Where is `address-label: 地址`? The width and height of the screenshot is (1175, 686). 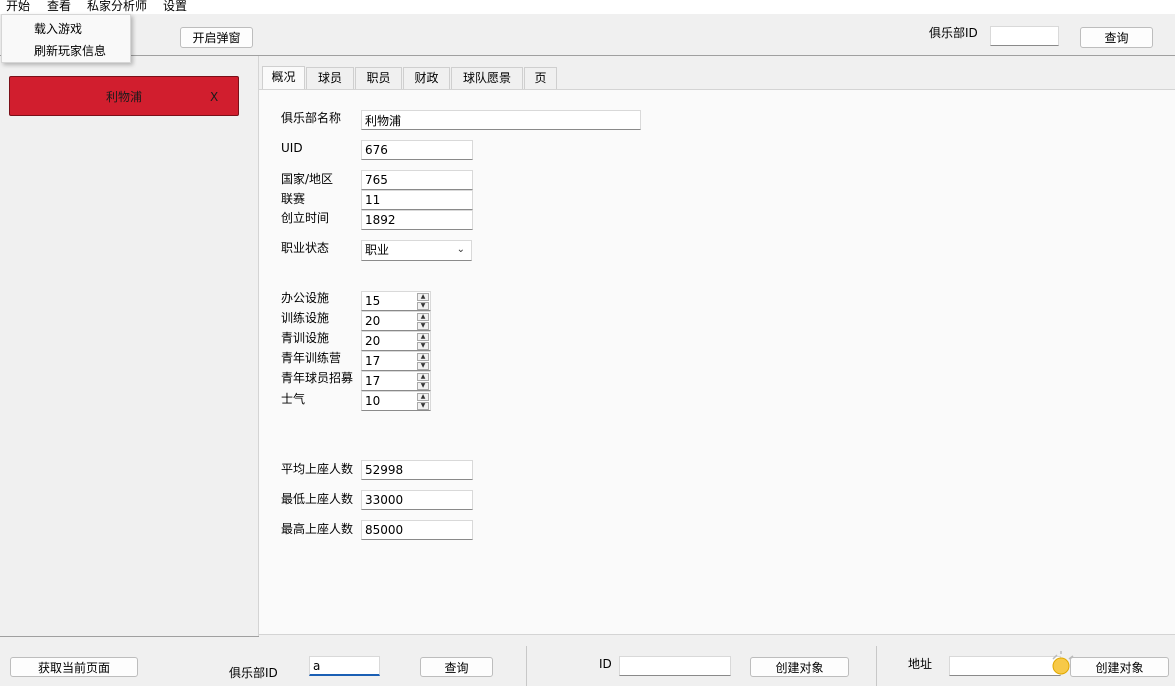
address-label: 地址 is located at coordinates (920, 664).